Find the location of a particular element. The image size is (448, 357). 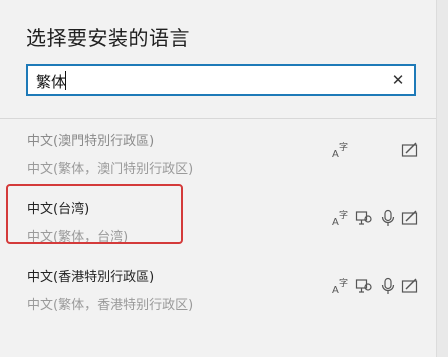

selection-highlight-annotation is located at coordinates (94, 214).